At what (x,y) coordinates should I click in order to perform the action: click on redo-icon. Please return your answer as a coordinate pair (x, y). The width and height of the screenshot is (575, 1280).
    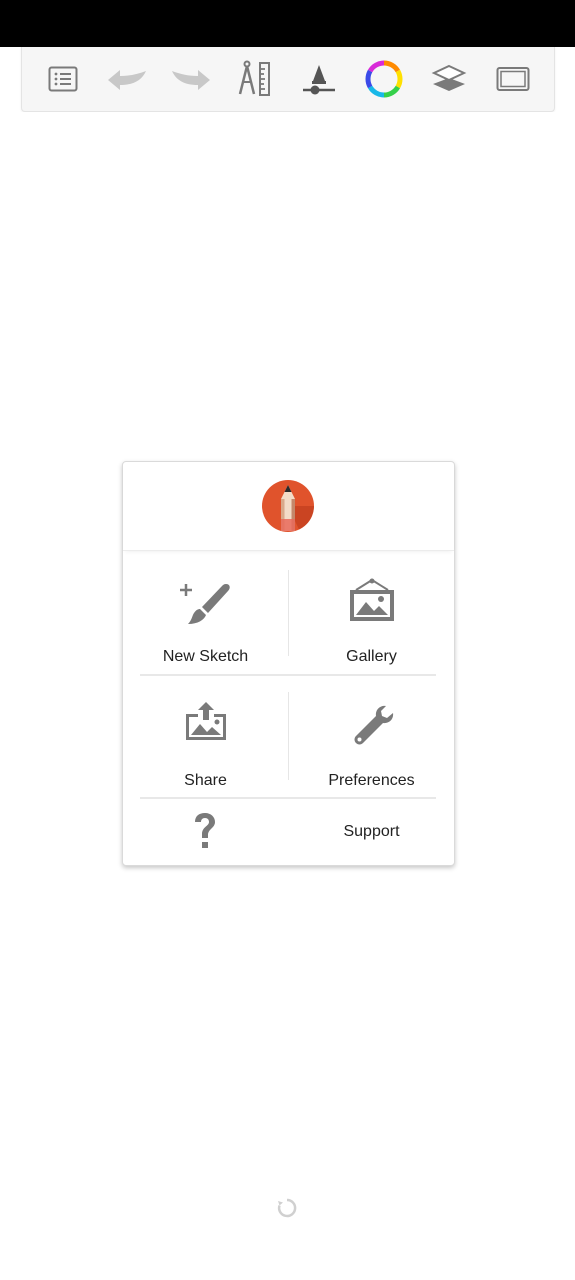
    Looking at the image, I should click on (191, 79).